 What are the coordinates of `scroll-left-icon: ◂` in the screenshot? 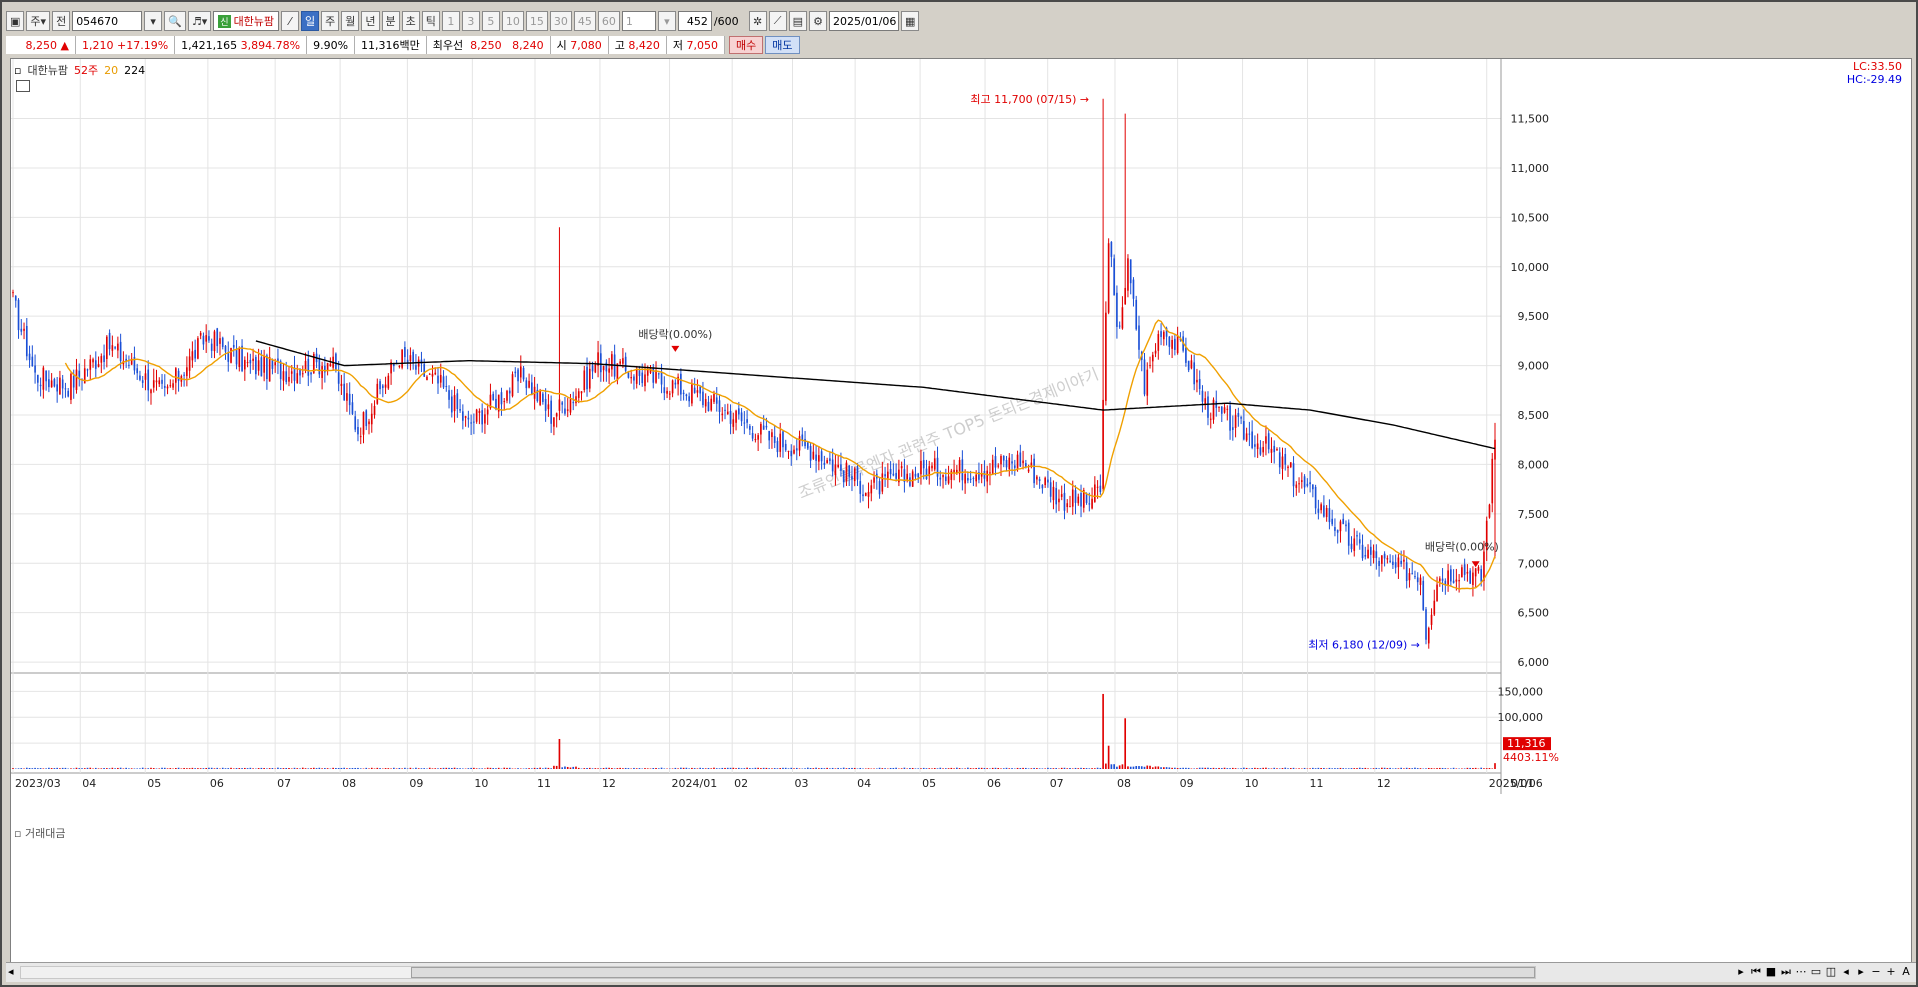 It's located at (11, 971).